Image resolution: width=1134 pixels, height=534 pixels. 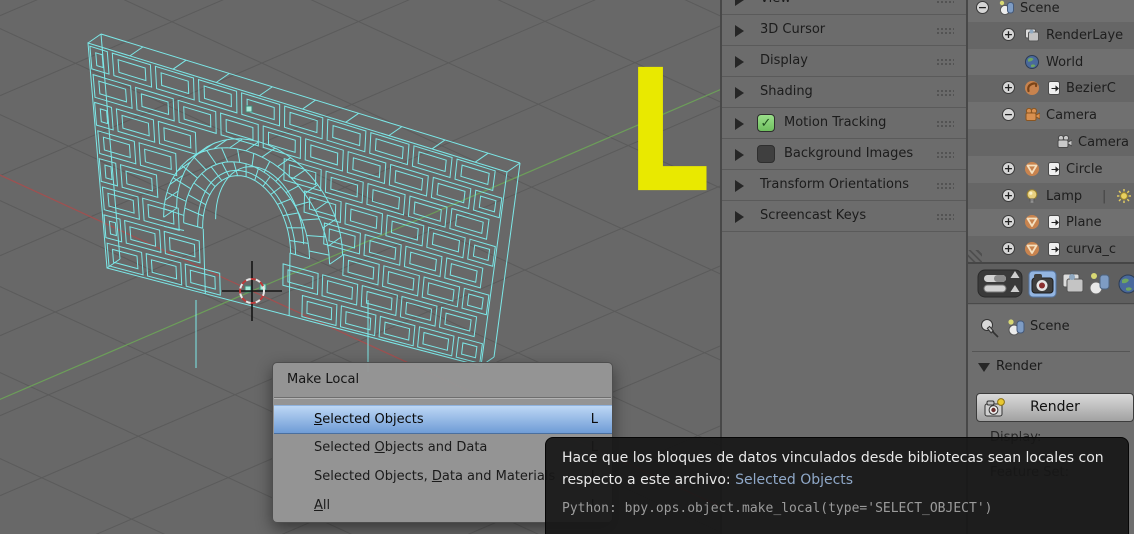 I want to click on breadcrumb: Scene, so click(x=1051, y=328).